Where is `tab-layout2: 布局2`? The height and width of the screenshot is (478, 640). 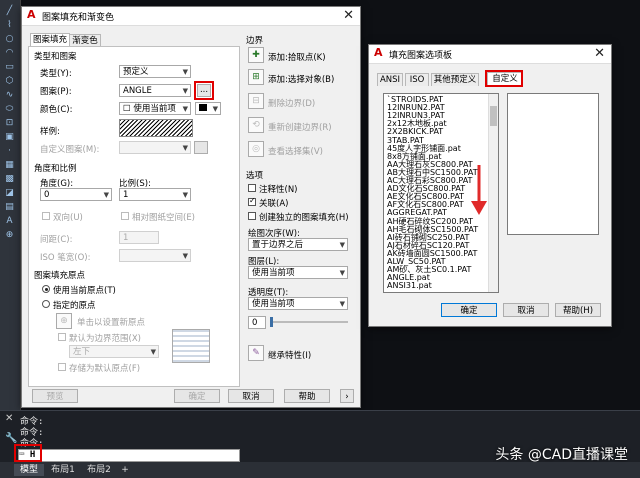 tab-layout2: 布局2 is located at coordinates (99, 470).